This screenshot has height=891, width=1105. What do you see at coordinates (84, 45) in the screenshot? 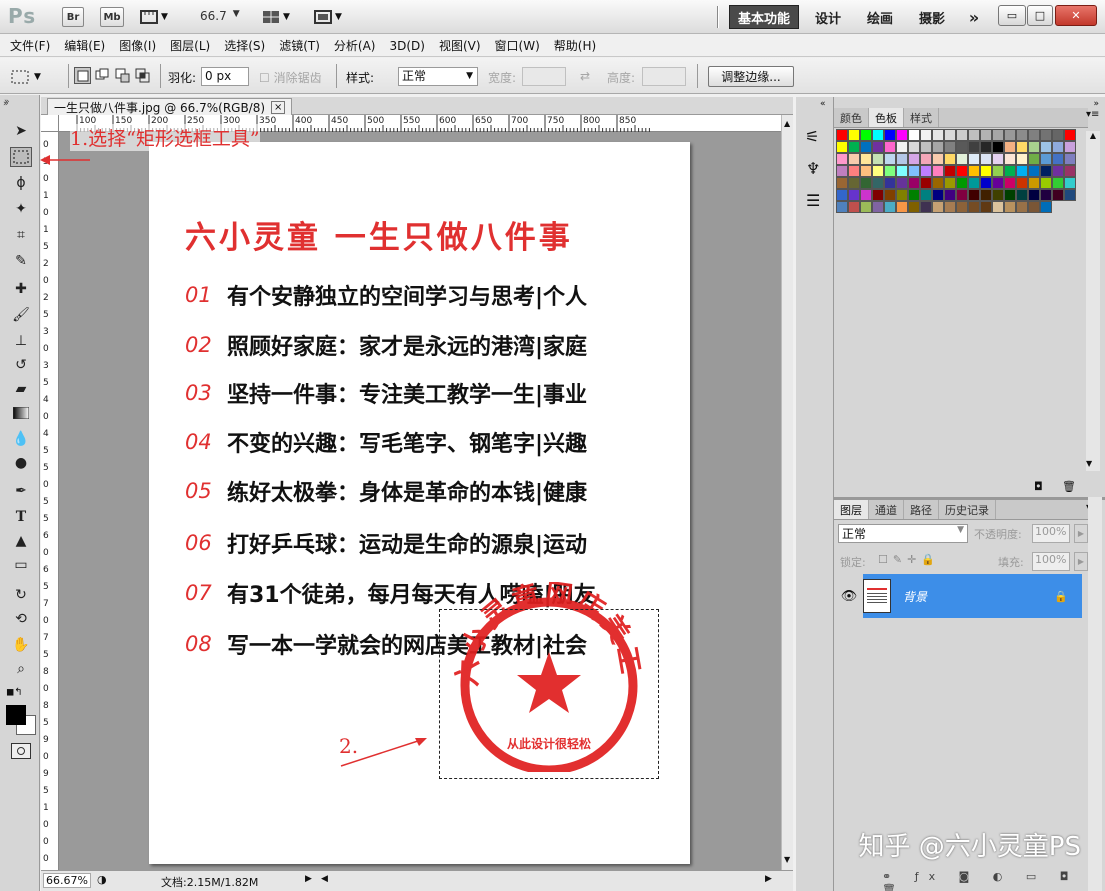
I see `menu-edit: 编辑(E)` at bounding box center [84, 45].